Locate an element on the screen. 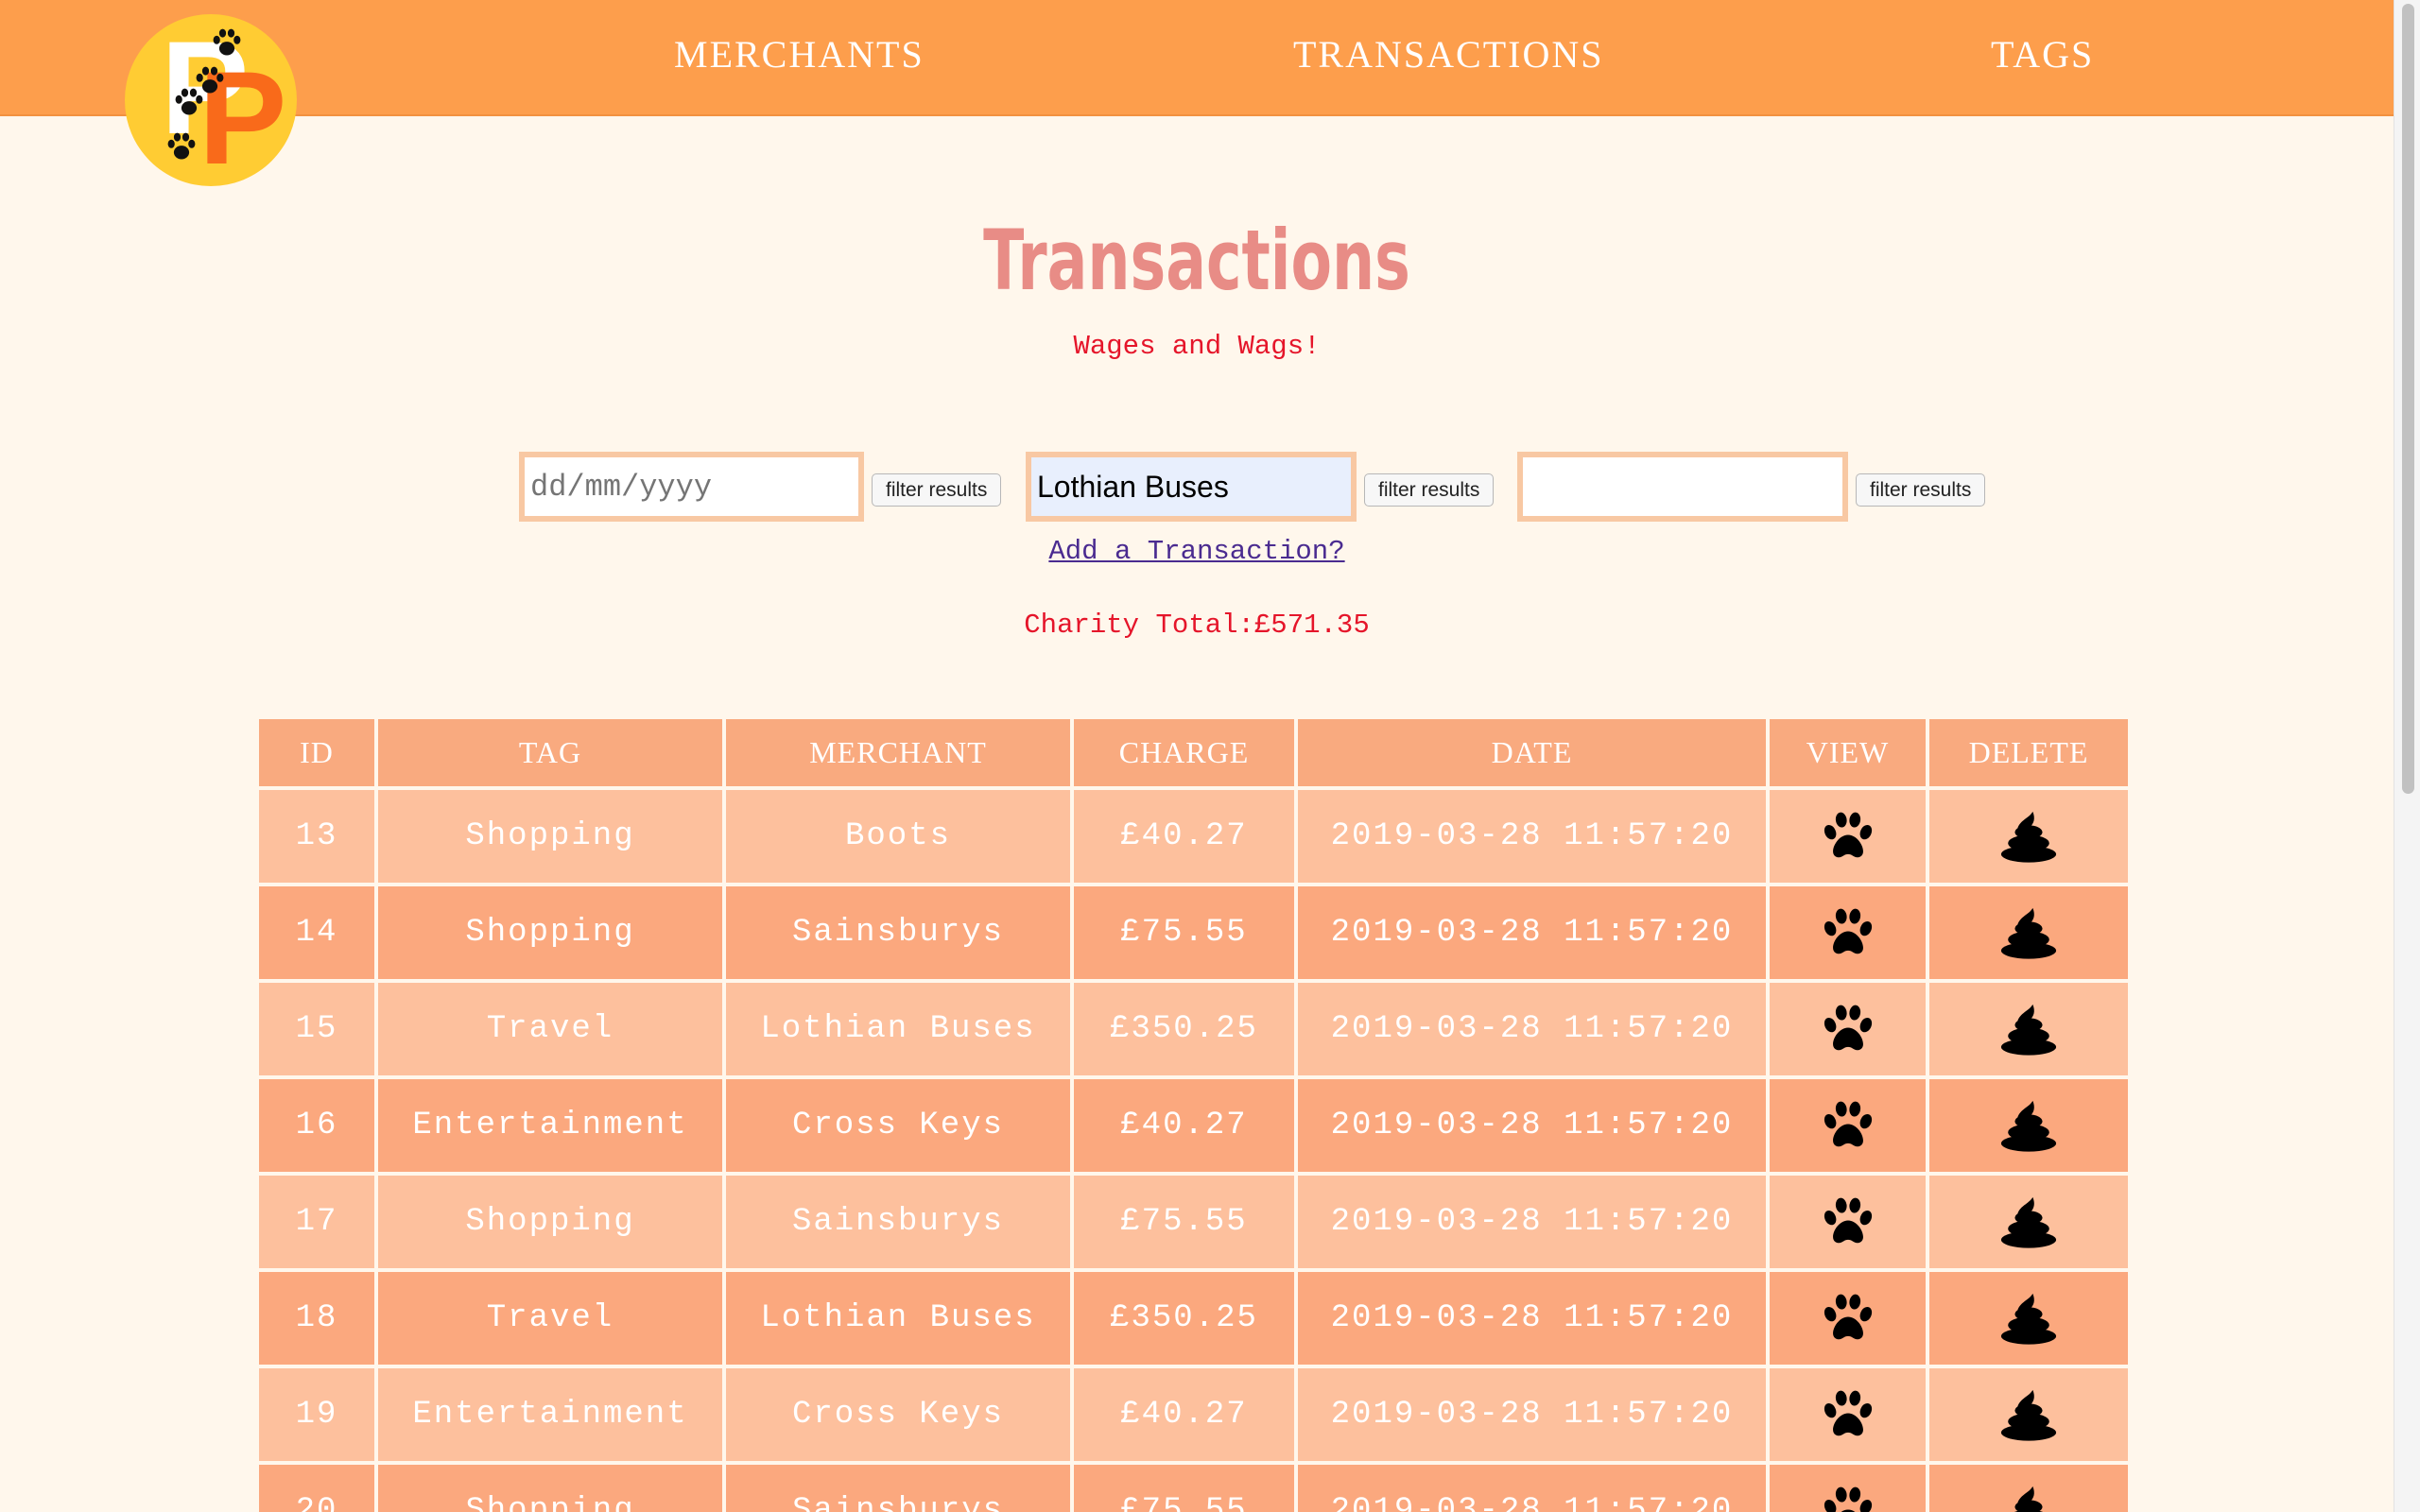 Image resolution: width=2420 pixels, height=1512 pixels. add-transaction-link: Add a Transaction? is located at coordinates (1197, 551).